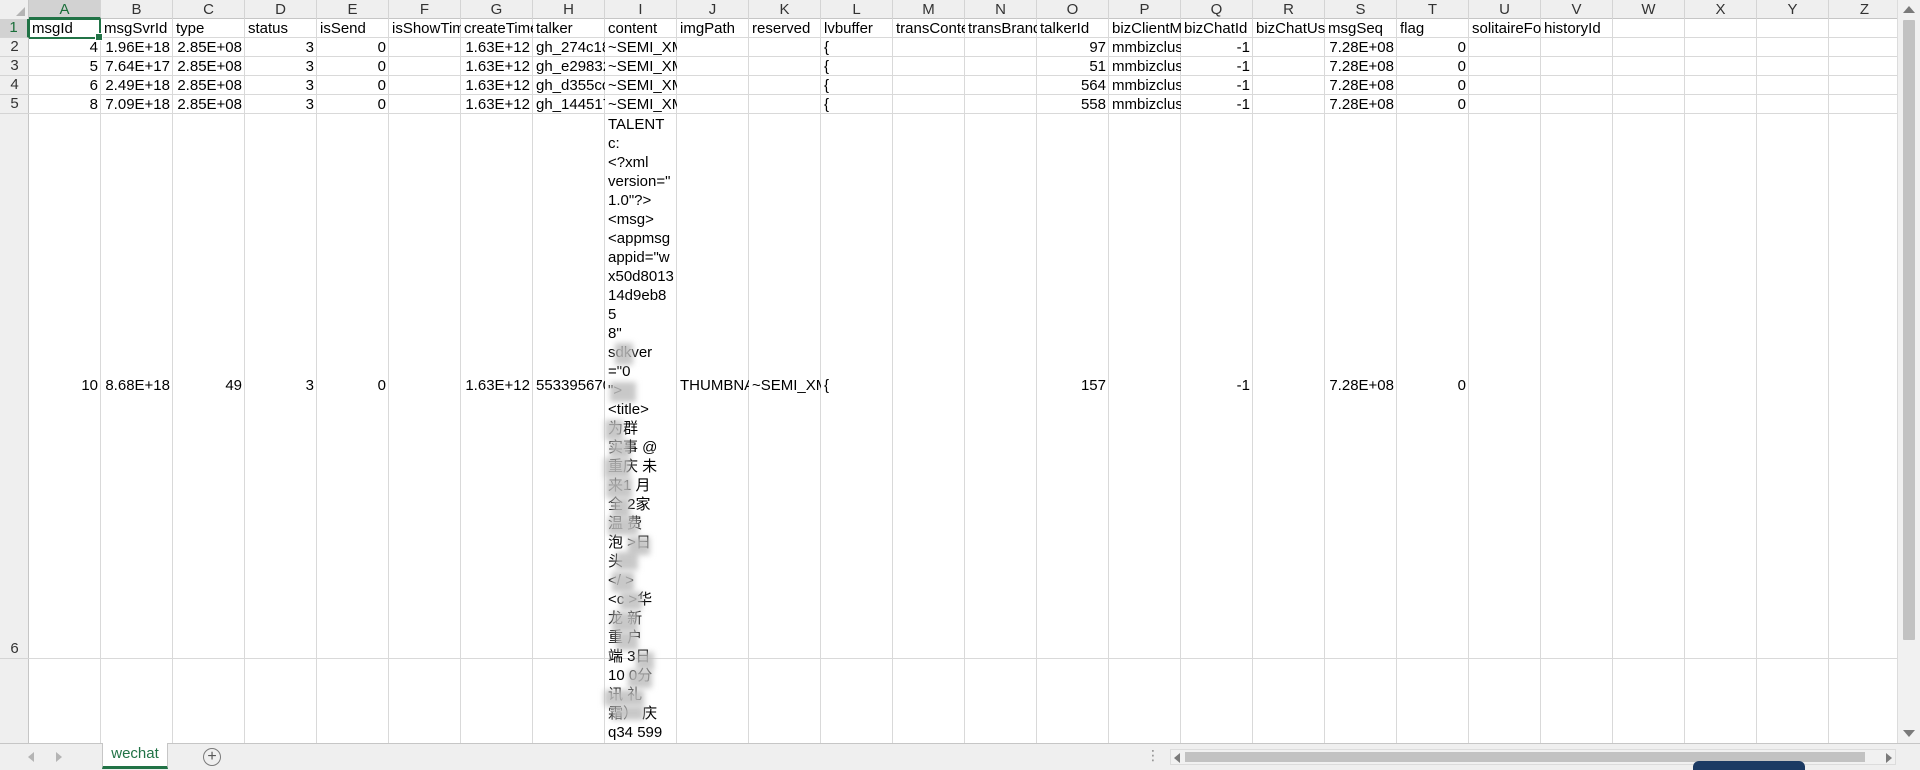  Describe the element at coordinates (1177, 758) in the screenshot. I see `scroll-left-icon` at that location.